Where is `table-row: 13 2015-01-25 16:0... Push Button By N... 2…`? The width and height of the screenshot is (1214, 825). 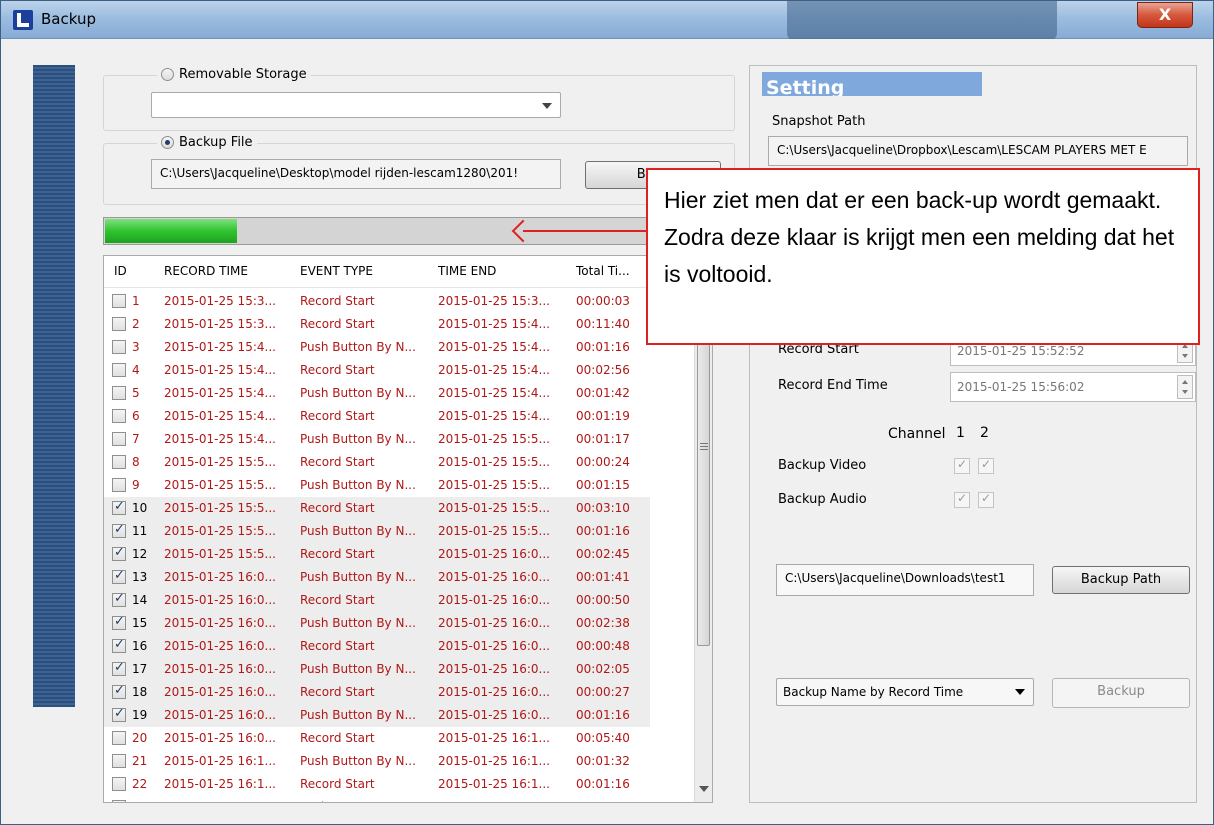
table-row: 13 2015-01-25 16:0... Push Button By N... 2… is located at coordinates (377, 577).